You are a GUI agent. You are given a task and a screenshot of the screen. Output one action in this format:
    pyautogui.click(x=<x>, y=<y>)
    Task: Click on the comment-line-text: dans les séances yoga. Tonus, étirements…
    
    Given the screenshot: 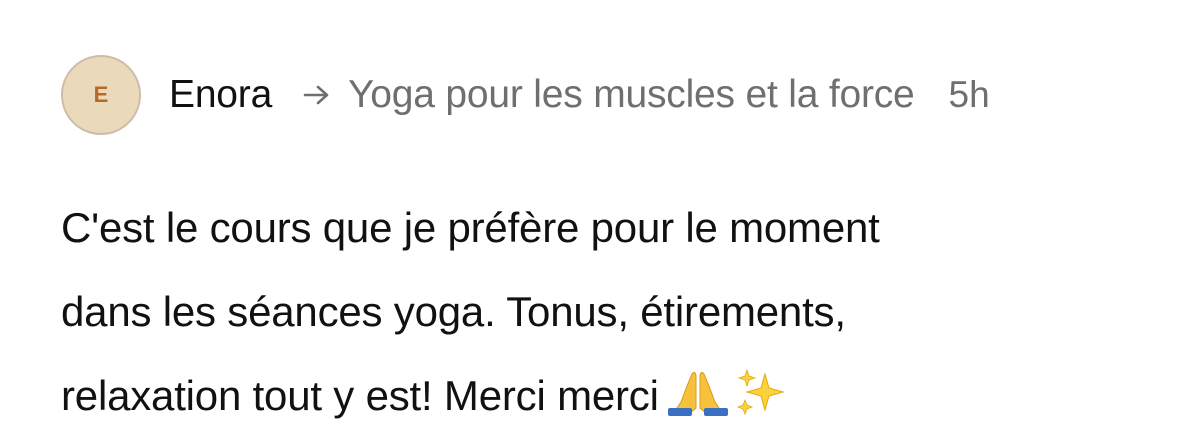 What is the action you would take?
    pyautogui.click(x=453, y=311)
    